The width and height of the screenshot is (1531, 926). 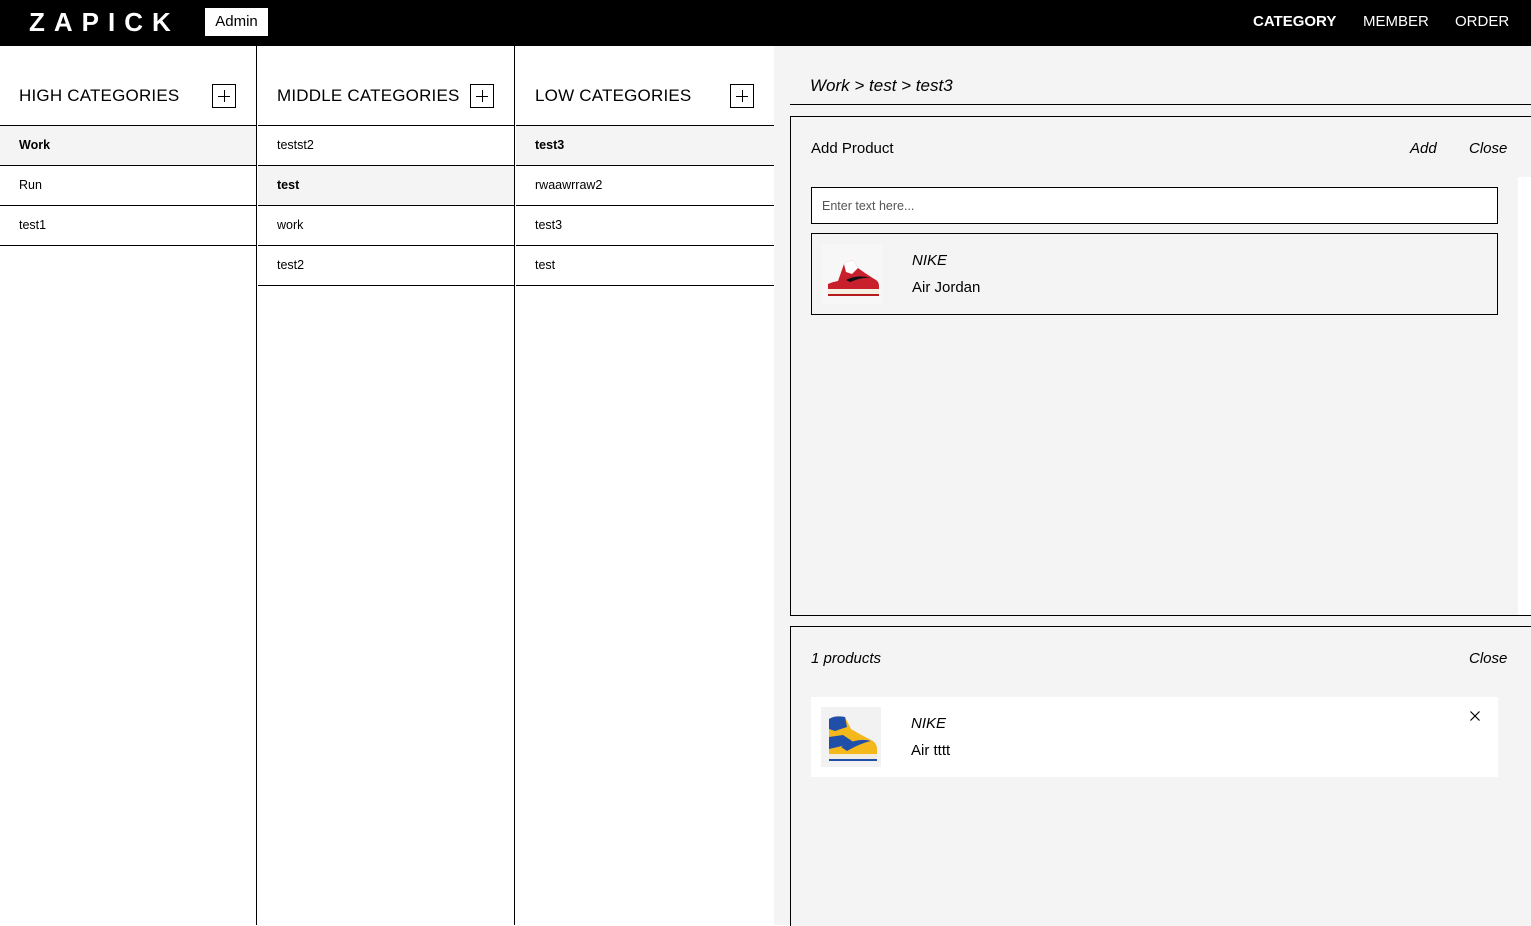 I want to click on zapick-logo: ZAPICK, so click(x=104, y=22).